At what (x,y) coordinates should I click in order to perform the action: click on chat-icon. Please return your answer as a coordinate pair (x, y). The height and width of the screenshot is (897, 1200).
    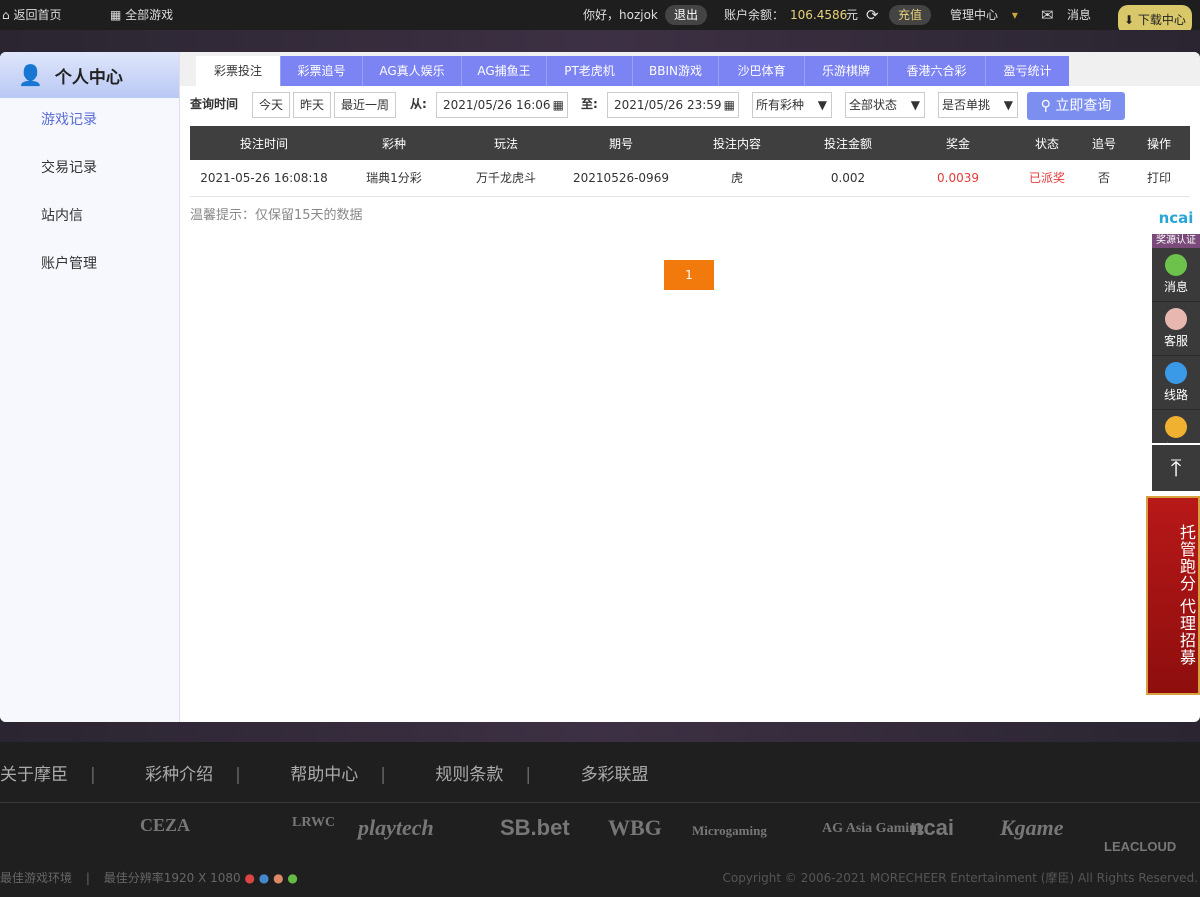
    Looking at the image, I should click on (1176, 265).